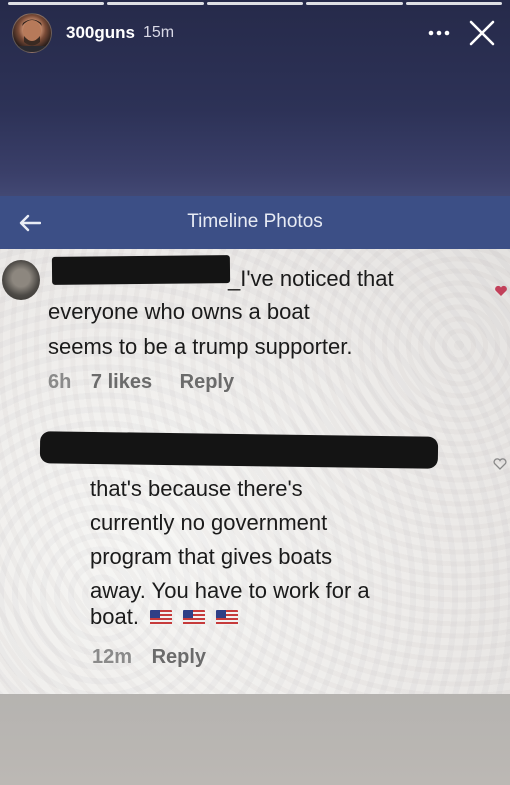 The height and width of the screenshot is (785, 510). Describe the element at coordinates (114, 616) in the screenshot. I see `comment-2-line-5-text: boat.` at that location.